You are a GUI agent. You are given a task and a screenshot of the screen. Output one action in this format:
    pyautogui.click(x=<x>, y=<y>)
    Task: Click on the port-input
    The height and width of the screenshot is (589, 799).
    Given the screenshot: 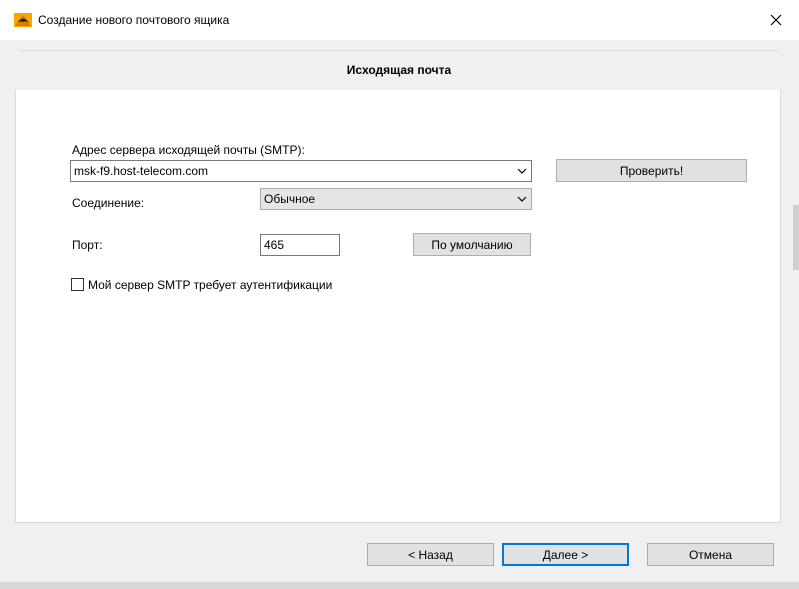 What is the action you would take?
    pyautogui.click(x=300, y=245)
    